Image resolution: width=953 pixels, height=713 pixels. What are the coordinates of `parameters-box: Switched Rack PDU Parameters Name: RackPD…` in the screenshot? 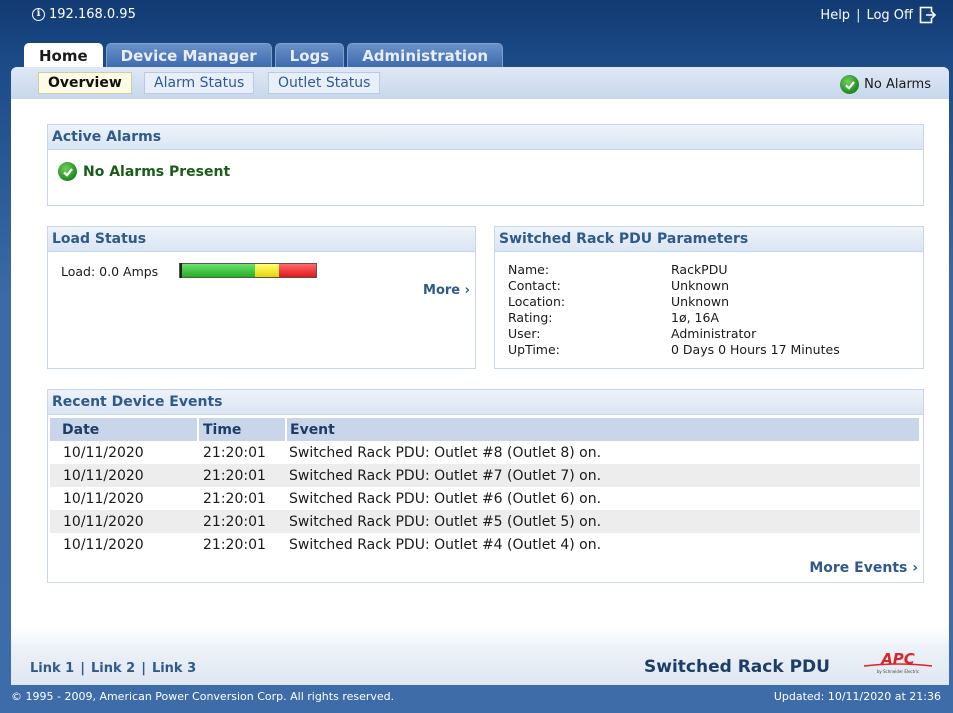 It's located at (709, 297).